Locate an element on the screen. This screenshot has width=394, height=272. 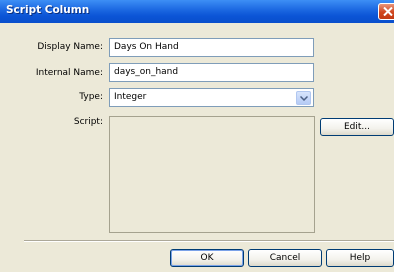
chevron-down-icon is located at coordinates (304, 98).